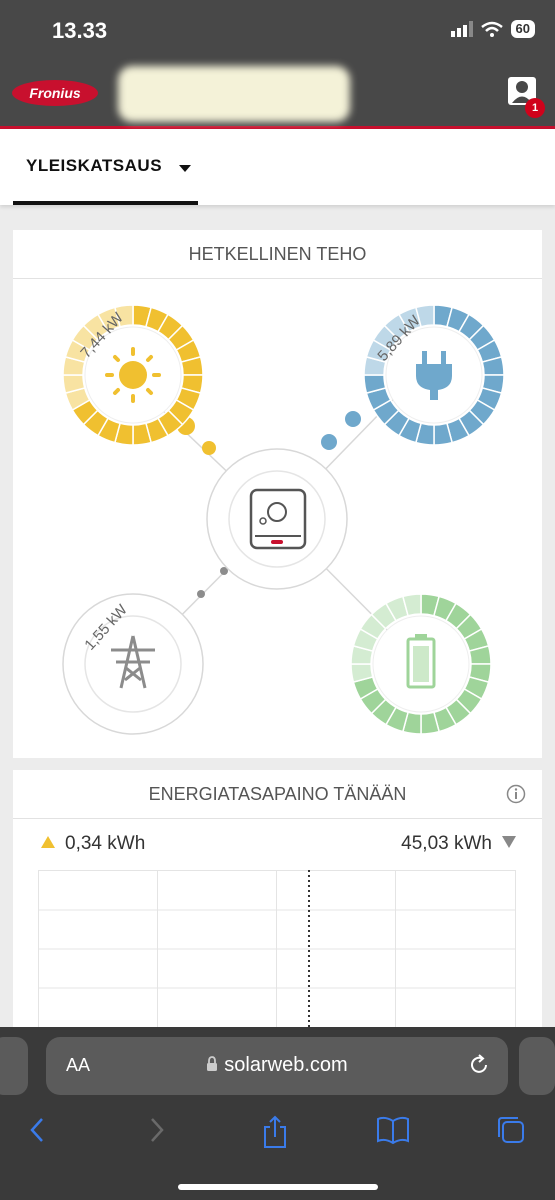  What do you see at coordinates (434, 375) in the screenshot?
I see `load-node: 5,89 kW` at bounding box center [434, 375].